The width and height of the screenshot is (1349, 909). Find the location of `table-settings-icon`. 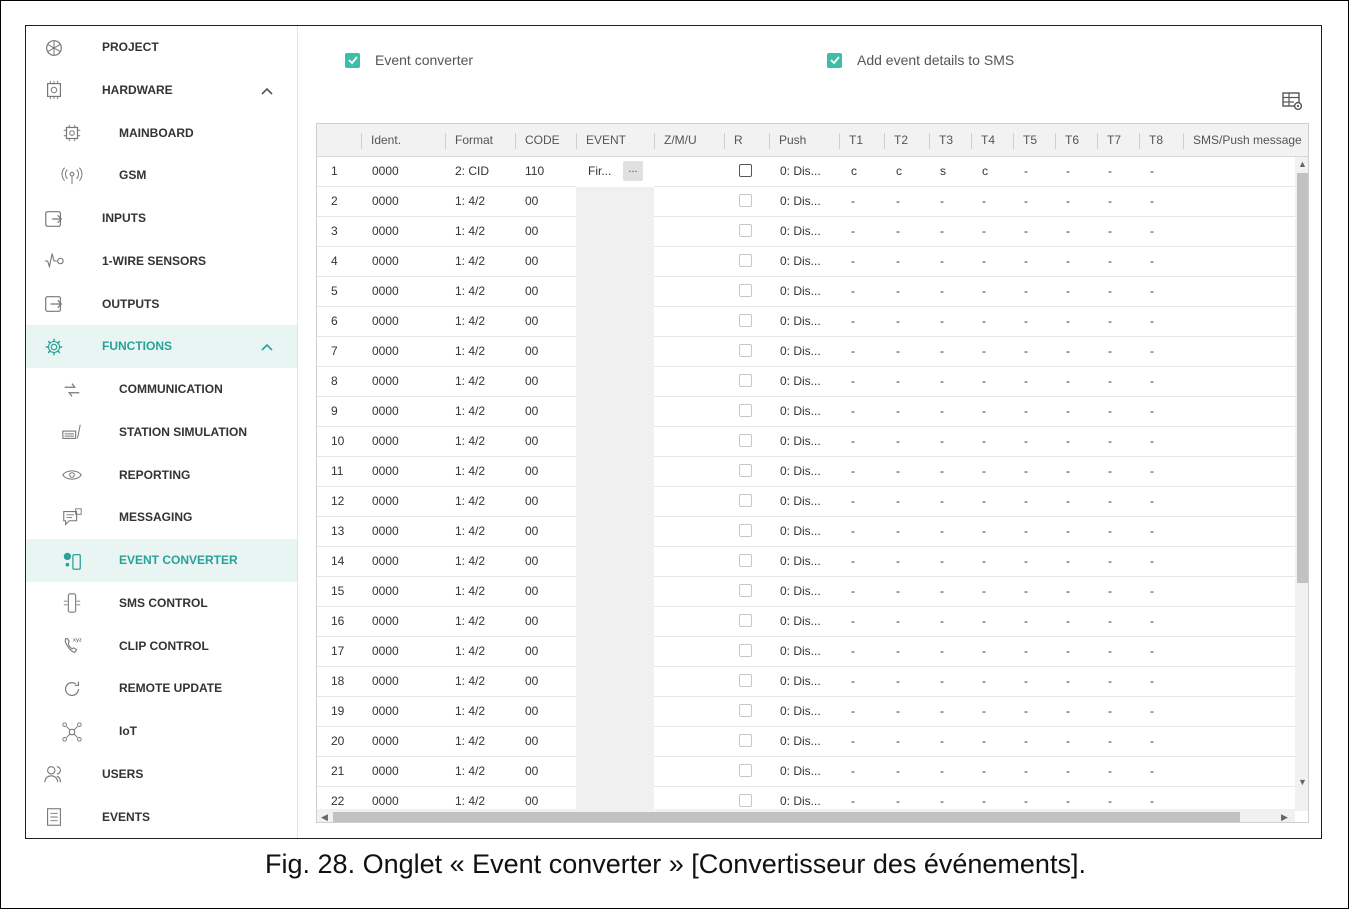

table-settings-icon is located at coordinates (1293, 102).